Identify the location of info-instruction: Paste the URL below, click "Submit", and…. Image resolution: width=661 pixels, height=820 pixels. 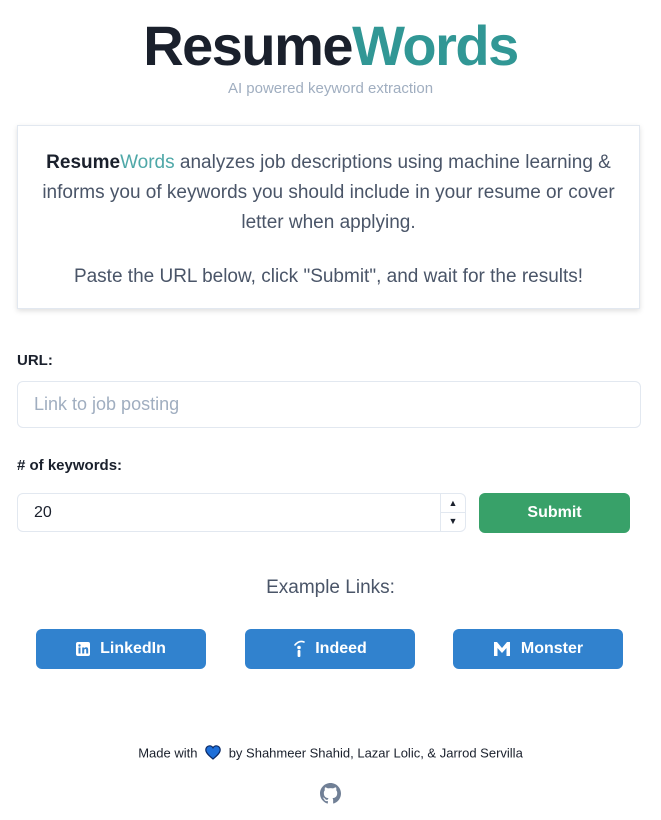
(328, 276).